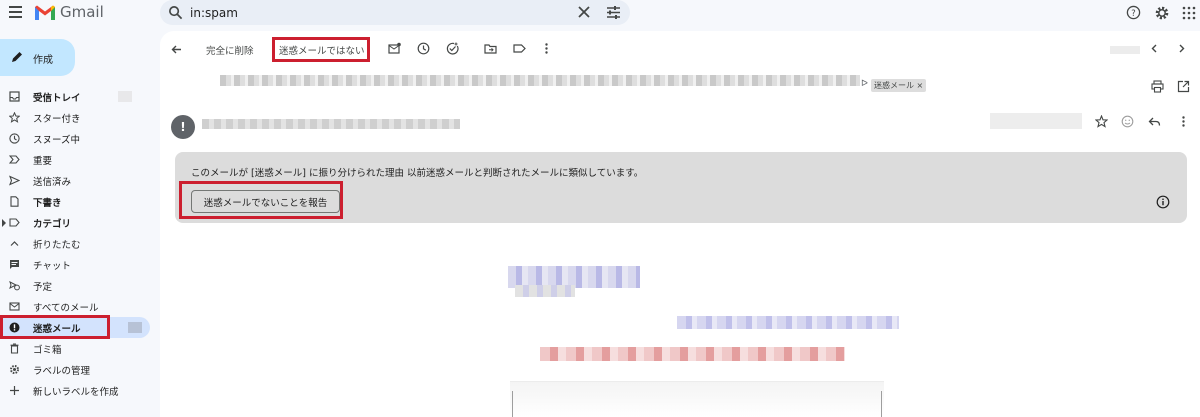 This screenshot has width=1200, height=417. What do you see at coordinates (14, 369) in the screenshot?
I see `gear-icon` at bounding box center [14, 369].